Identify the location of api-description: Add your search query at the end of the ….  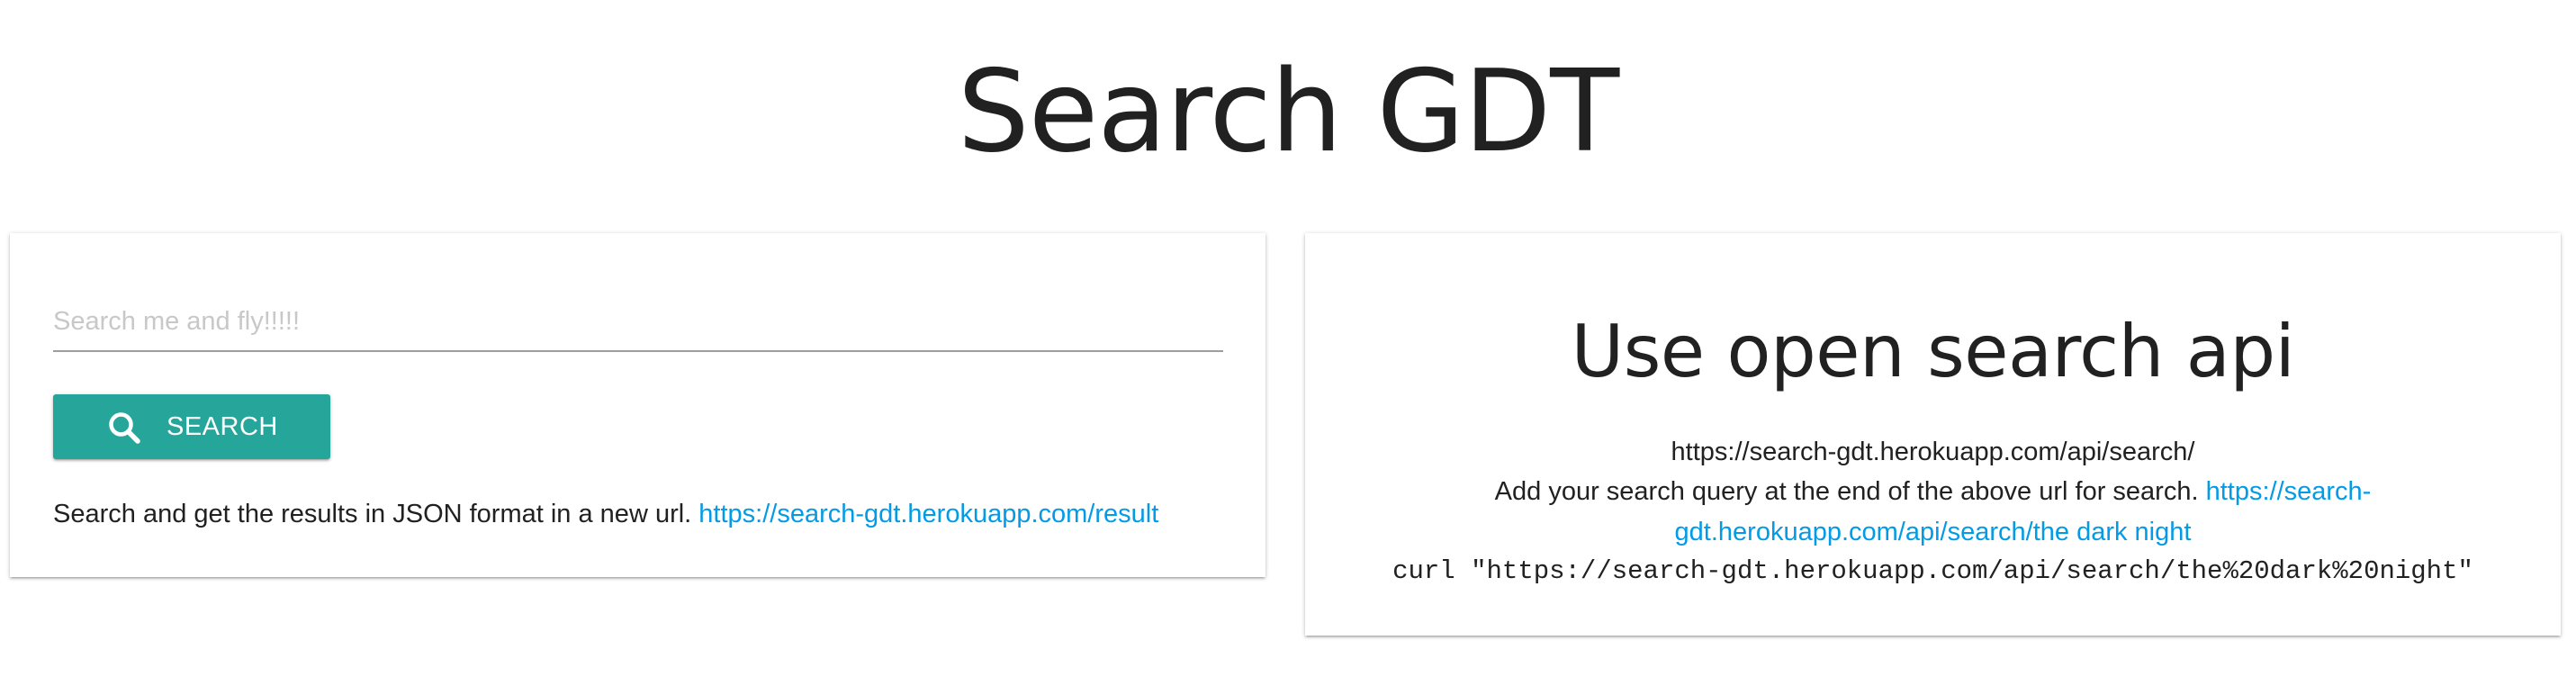
(1933, 512).